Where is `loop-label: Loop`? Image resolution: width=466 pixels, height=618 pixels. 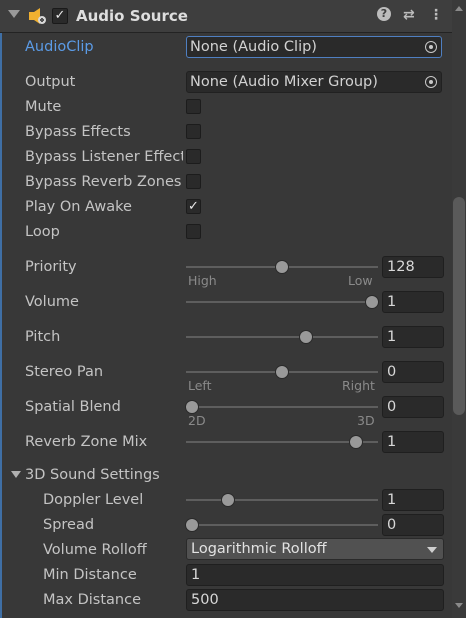
loop-label: Loop is located at coordinates (42, 232).